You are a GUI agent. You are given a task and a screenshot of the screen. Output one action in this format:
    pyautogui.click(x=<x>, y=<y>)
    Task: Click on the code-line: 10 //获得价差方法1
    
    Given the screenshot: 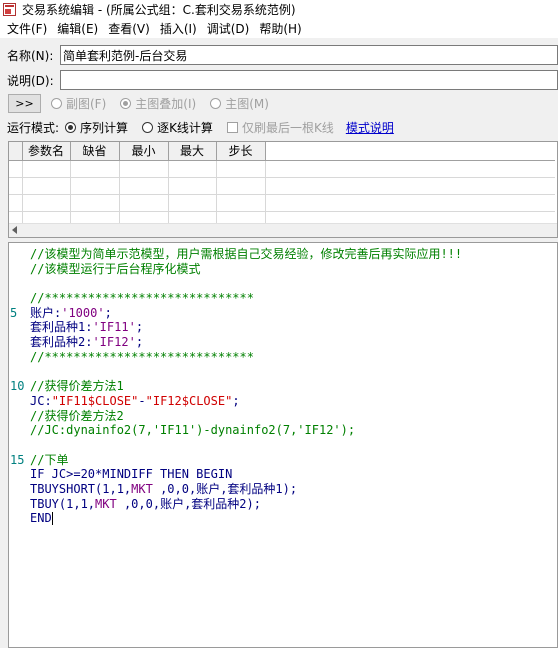 What is the action you would take?
    pyautogui.click(x=283, y=386)
    